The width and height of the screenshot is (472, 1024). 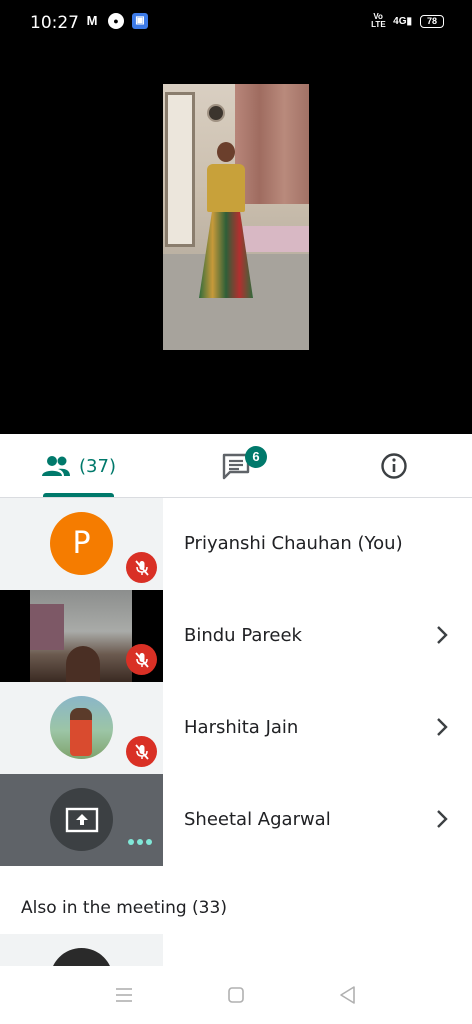 What do you see at coordinates (54, 23) in the screenshot?
I see `status-time: 10:27` at bounding box center [54, 23].